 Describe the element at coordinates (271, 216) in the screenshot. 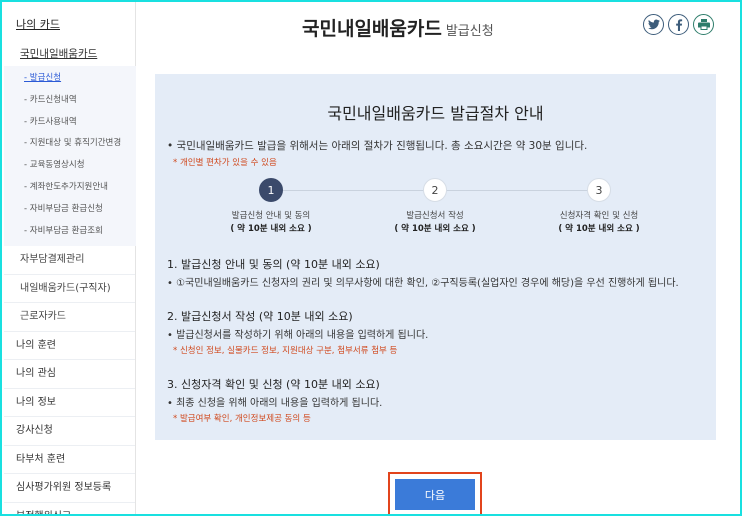

I see `step-label: 발급신청 안내 및 동의` at that location.